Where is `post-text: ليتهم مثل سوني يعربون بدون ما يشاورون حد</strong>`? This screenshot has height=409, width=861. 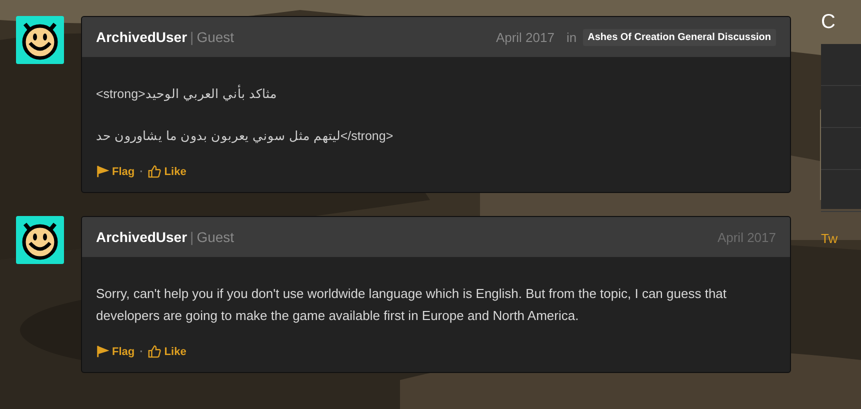
post-text: ليتهم مثل سوني يعربون بدون ما يشاورون حد</strong> is located at coordinates (245, 136).